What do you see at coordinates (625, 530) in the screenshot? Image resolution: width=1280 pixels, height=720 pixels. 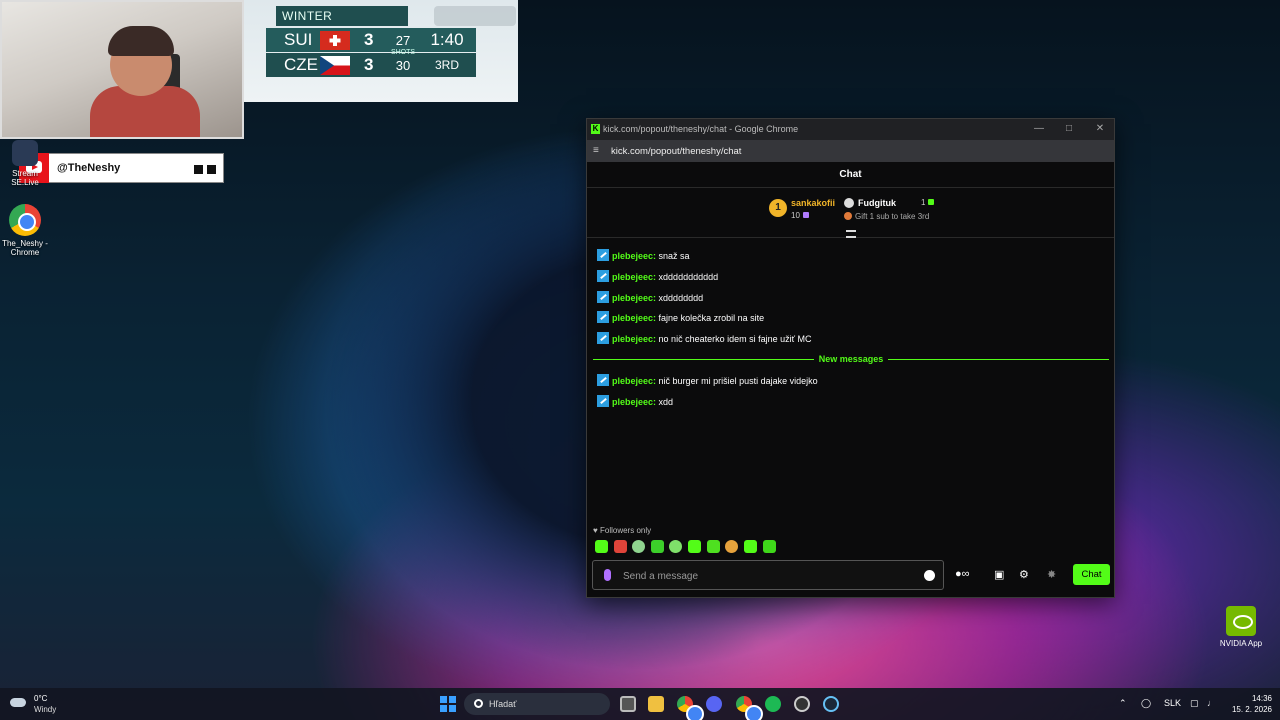 I see `followers-only-label: Followers only` at bounding box center [625, 530].